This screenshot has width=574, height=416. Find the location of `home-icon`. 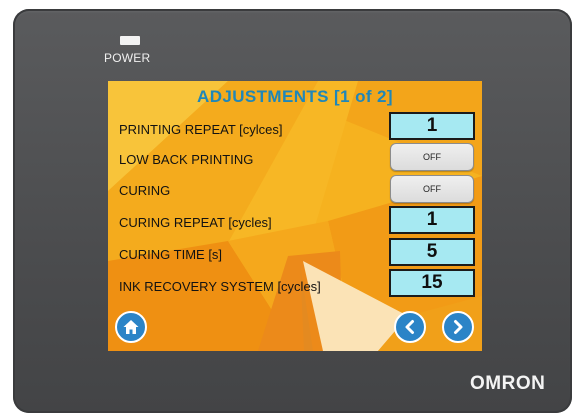

home-icon is located at coordinates (131, 327).